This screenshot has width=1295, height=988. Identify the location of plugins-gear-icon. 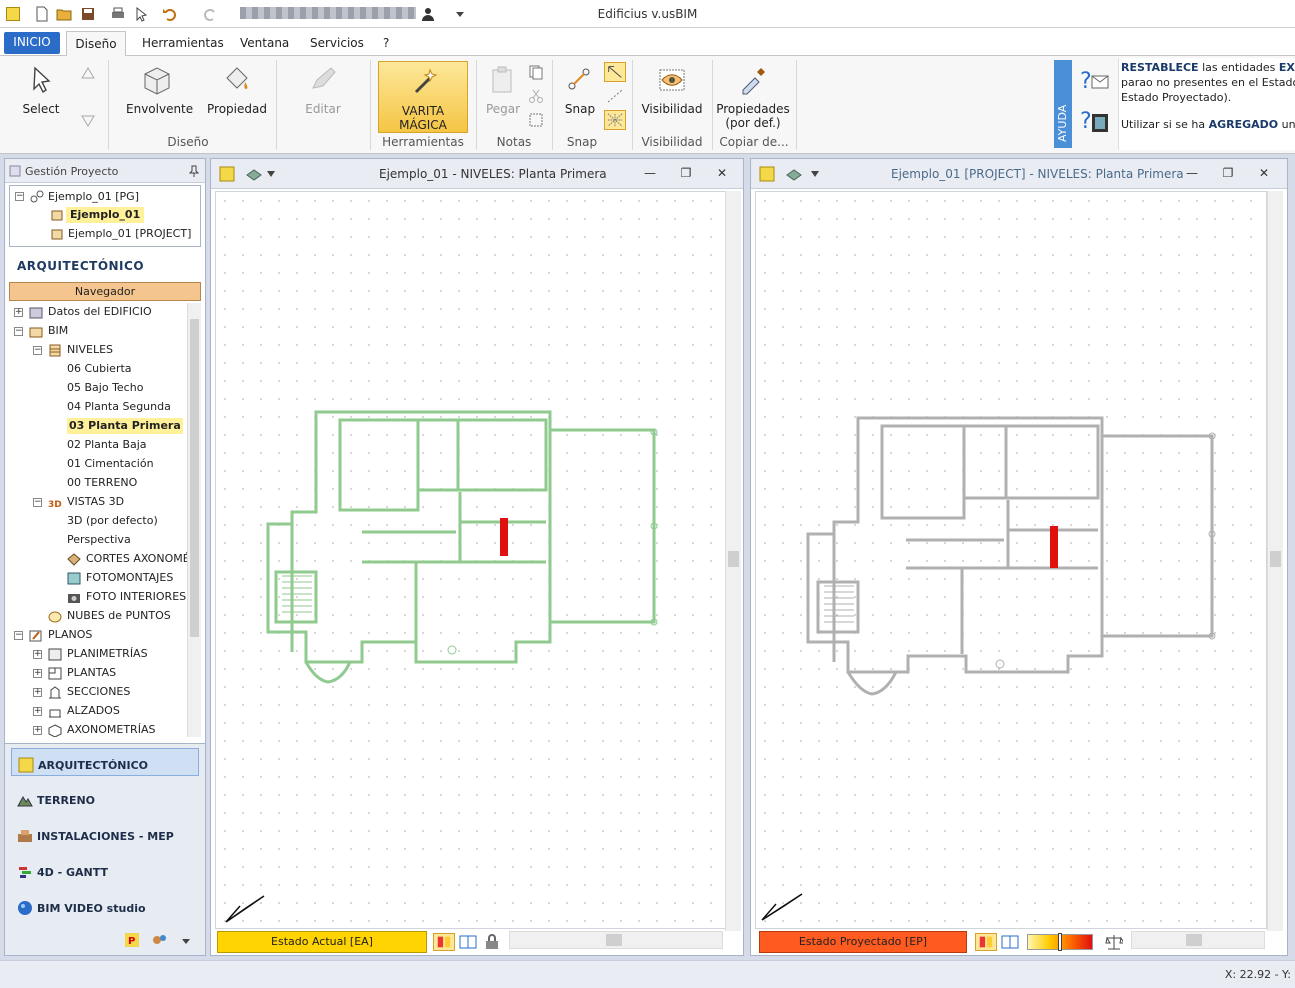
(159, 940).